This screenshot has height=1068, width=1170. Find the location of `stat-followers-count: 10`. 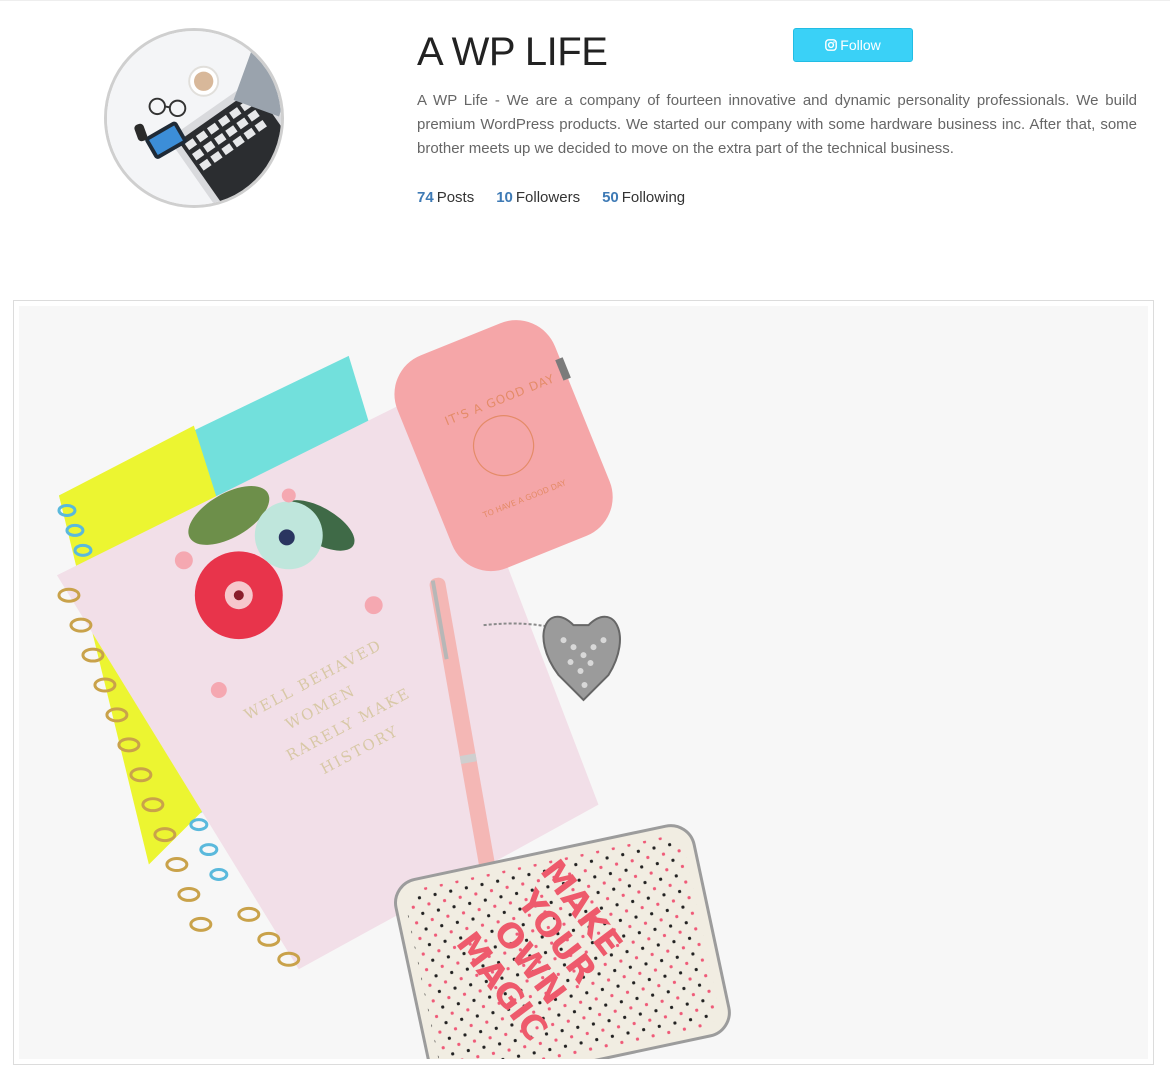

stat-followers-count: 10 is located at coordinates (504, 197).